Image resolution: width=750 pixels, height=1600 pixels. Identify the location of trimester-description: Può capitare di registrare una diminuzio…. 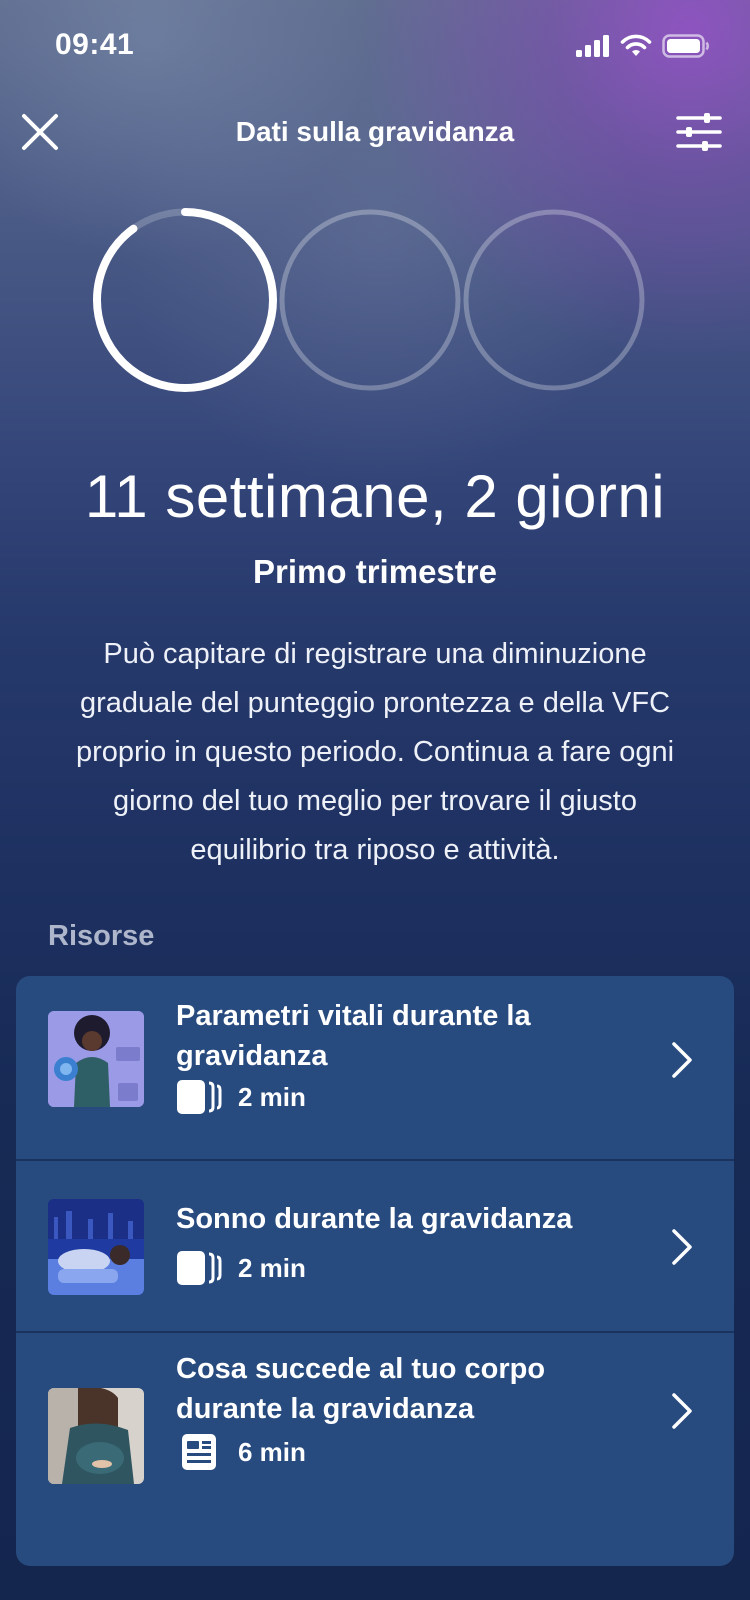
(375, 752).